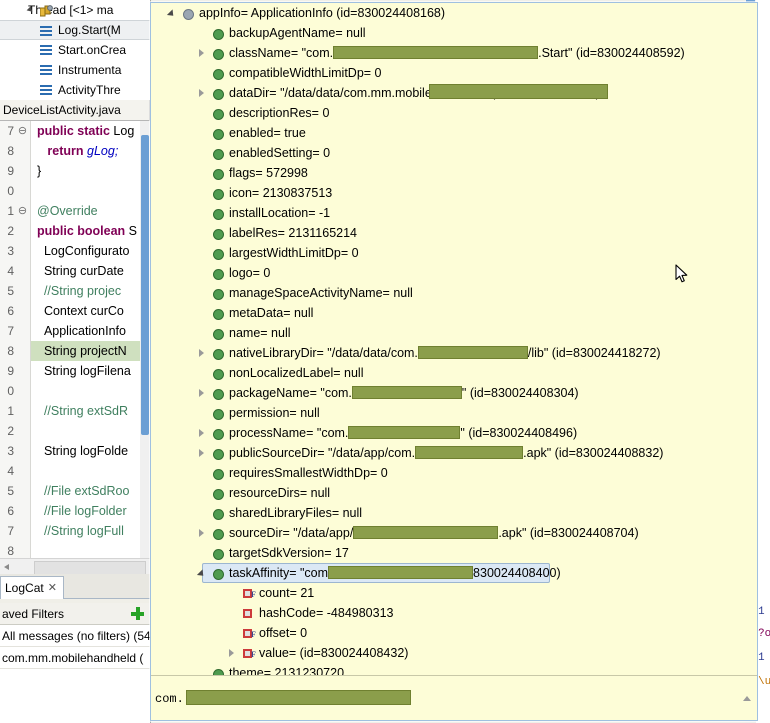 Image resolution: width=770 pixels, height=723 pixels. I want to click on variable-tree-row: compatibleWidthLimitDp= 0, so click(454, 73).